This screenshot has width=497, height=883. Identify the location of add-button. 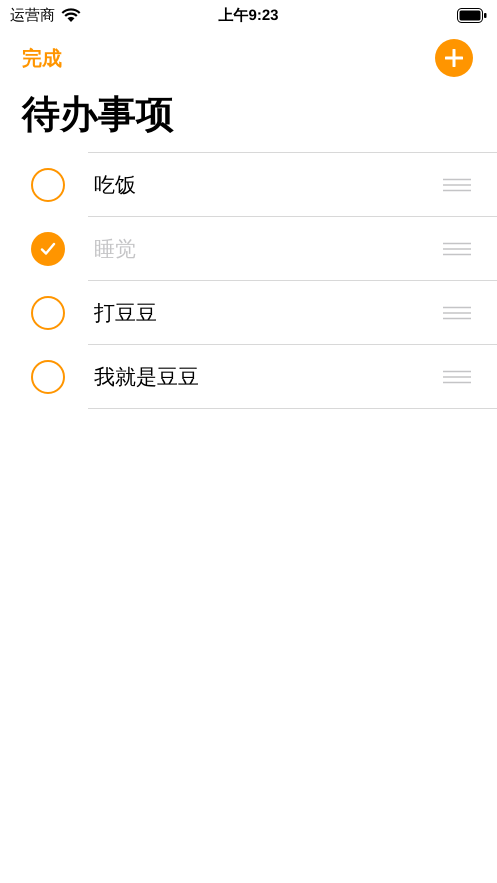
(454, 58).